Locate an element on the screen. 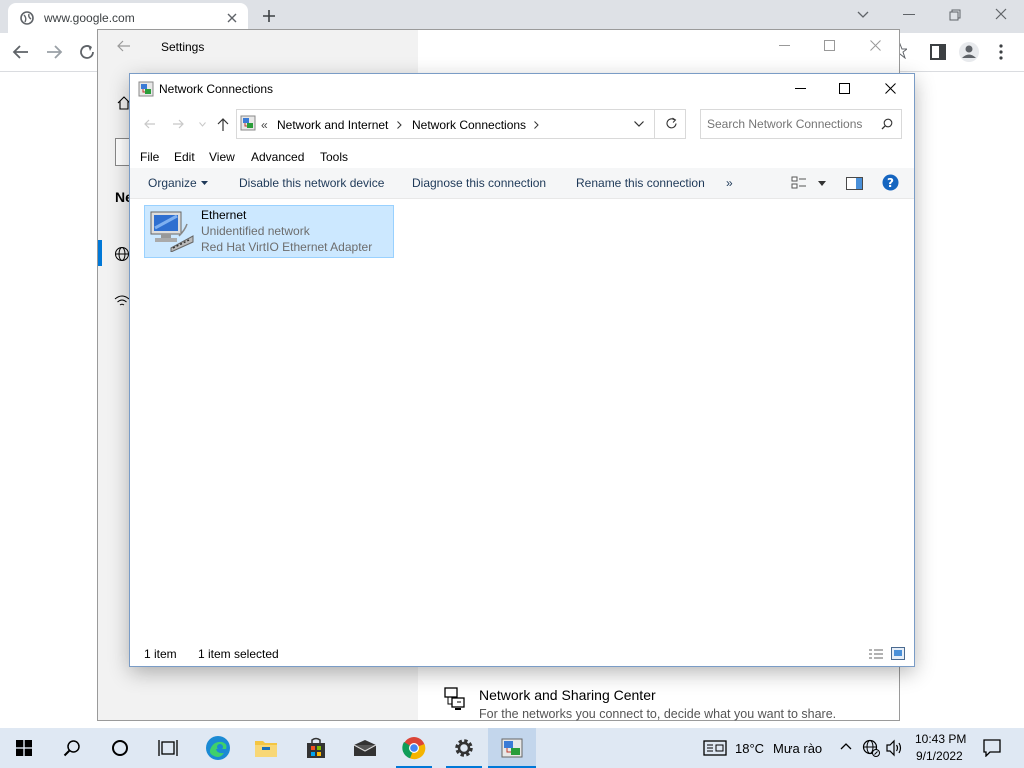 This screenshot has height=768, width=1024. settings-maximize-icon is located at coordinates (829, 45).